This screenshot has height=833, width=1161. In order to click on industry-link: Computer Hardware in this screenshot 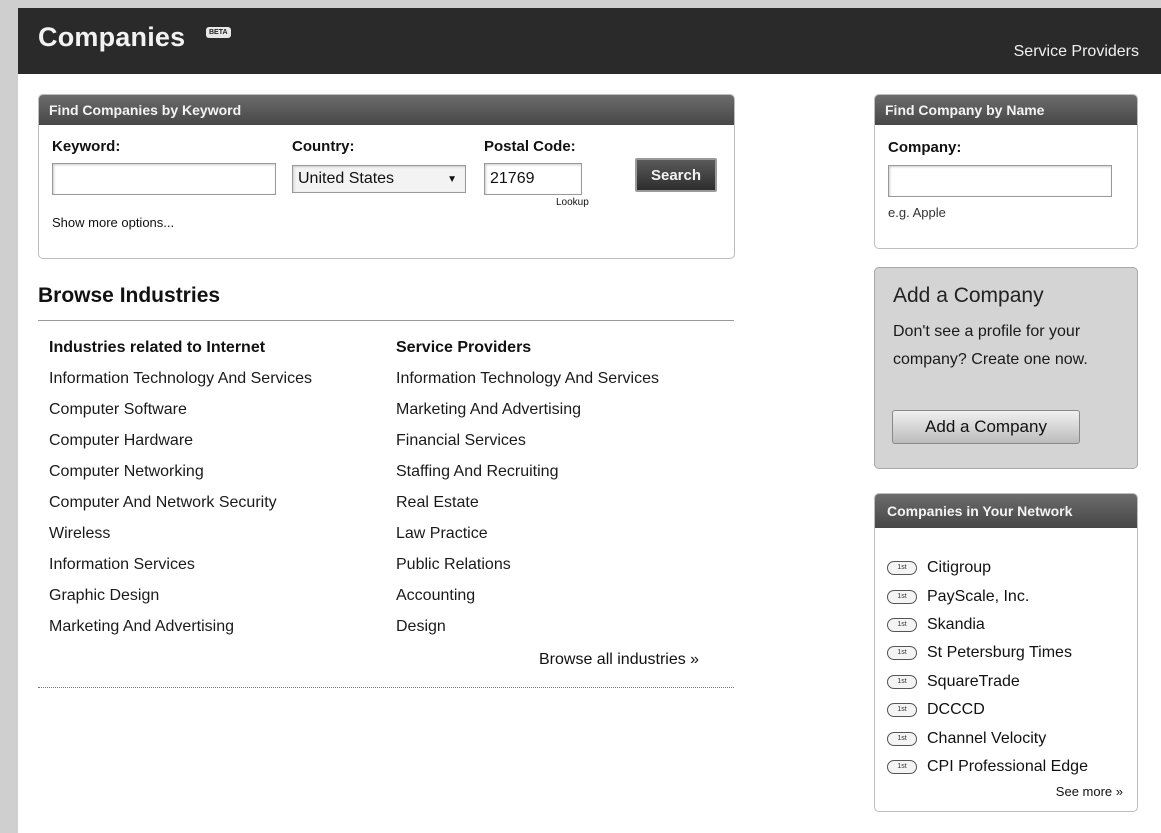, I will do `click(219, 440)`.